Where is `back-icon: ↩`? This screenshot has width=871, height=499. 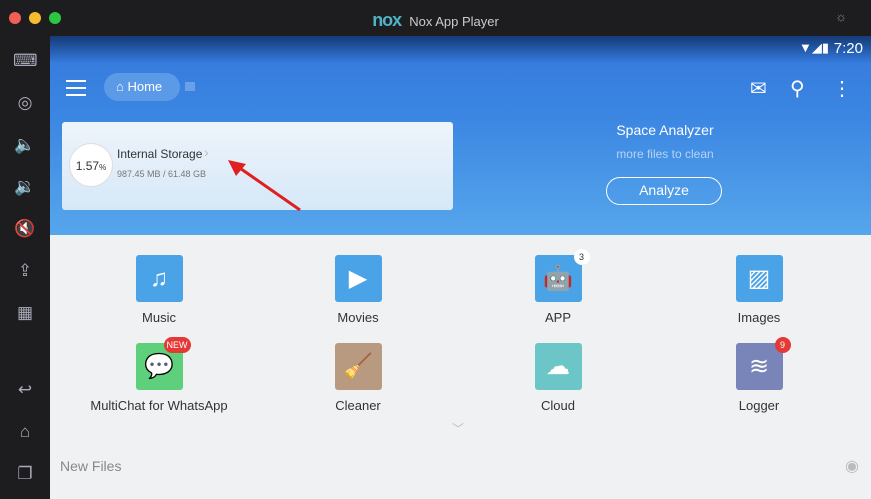 back-icon: ↩ is located at coordinates (25, 390).